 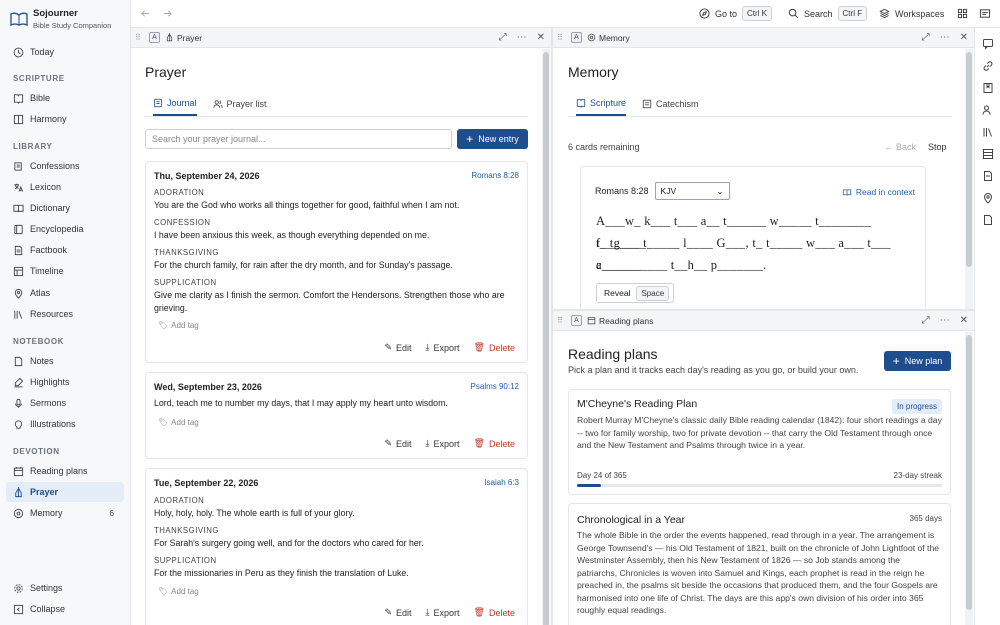 I want to click on books-icon, so click(x=988, y=132).